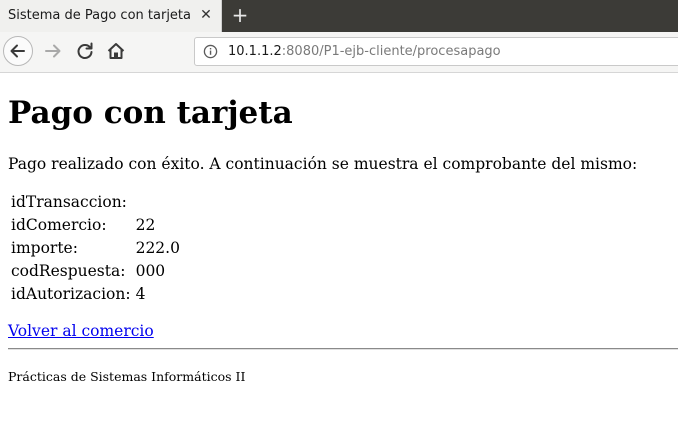  I want to click on url-host: 10.1.1.2, so click(255, 51).